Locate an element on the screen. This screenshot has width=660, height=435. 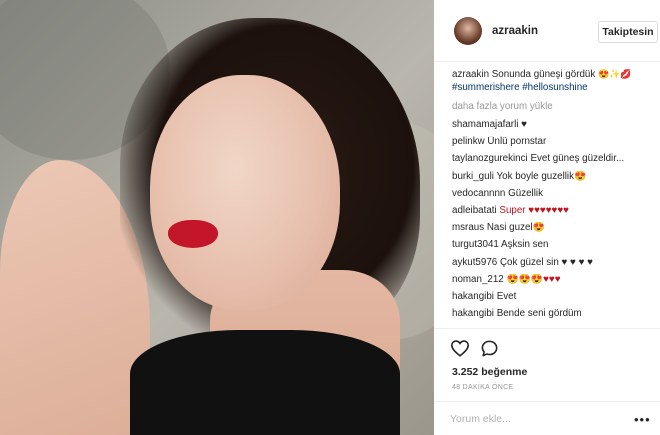
list-item: aykut5976 Çok güzel sin ♥ ♥ ♥ ♥ is located at coordinates (554, 263).